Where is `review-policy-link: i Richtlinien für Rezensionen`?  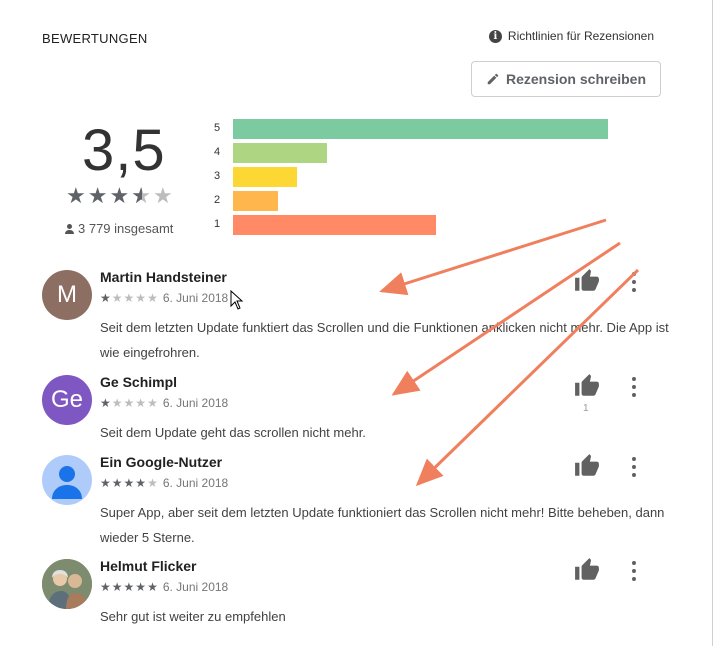 review-policy-link: i Richtlinien für Rezensionen is located at coordinates (571, 36).